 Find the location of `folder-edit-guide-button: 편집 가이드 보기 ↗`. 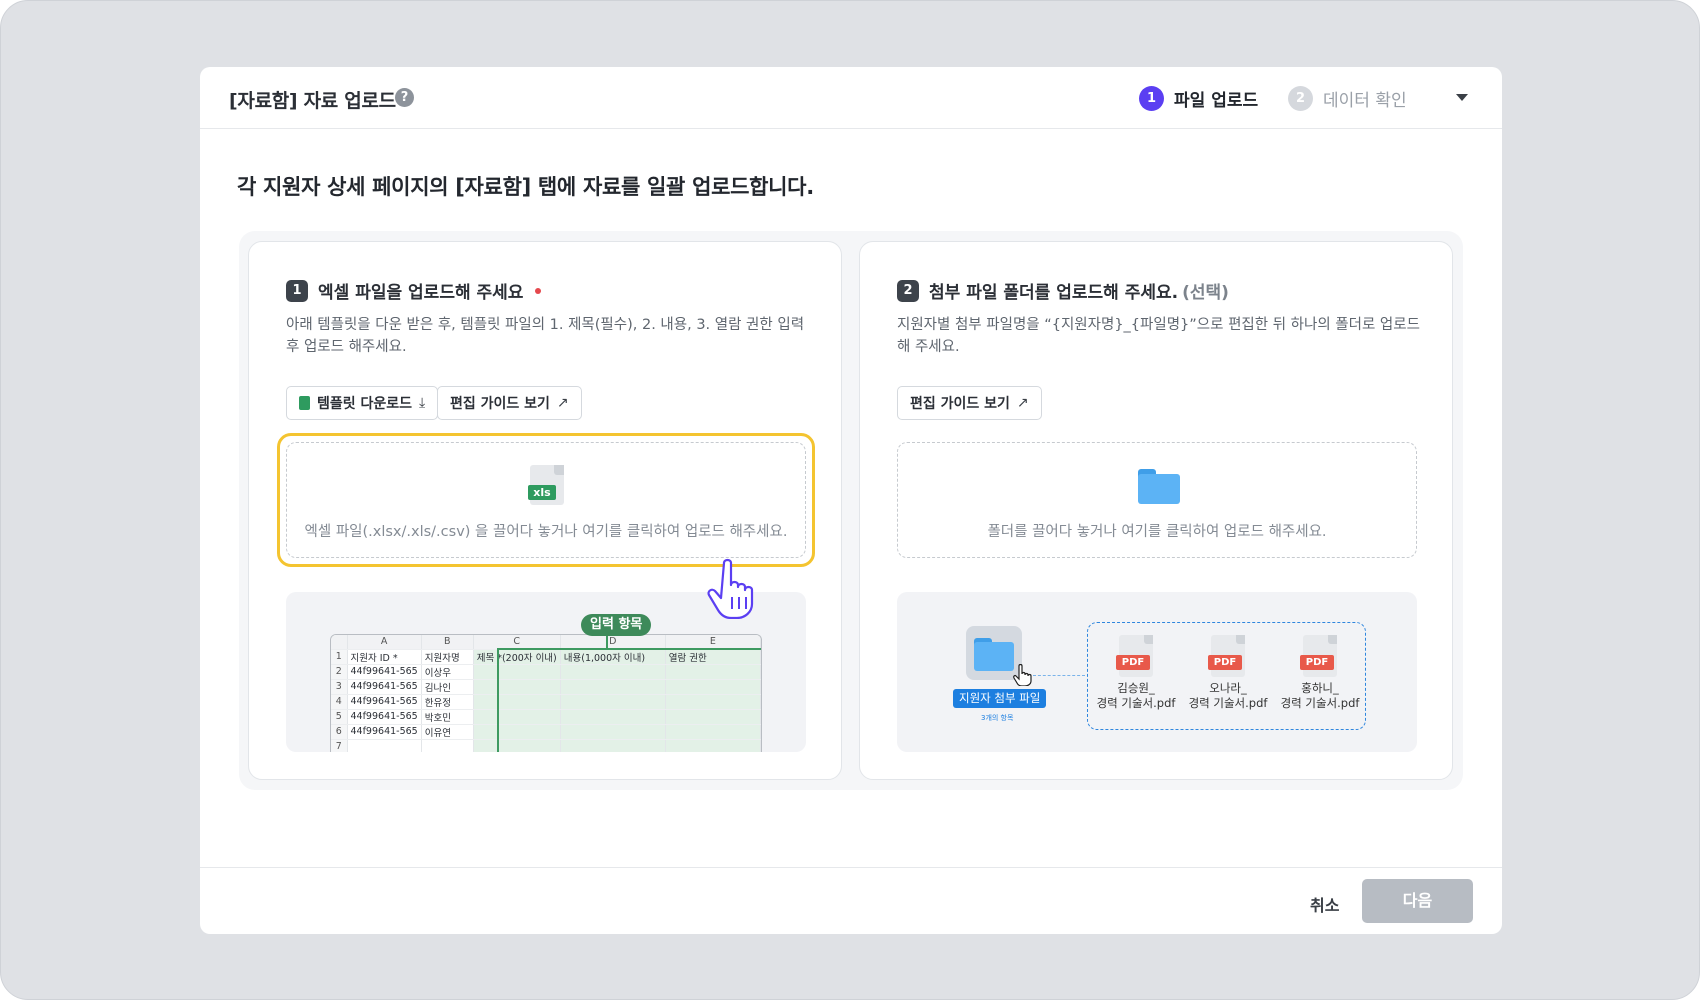

folder-edit-guide-button: 편집 가이드 보기 ↗ is located at coordinates (969, 403).